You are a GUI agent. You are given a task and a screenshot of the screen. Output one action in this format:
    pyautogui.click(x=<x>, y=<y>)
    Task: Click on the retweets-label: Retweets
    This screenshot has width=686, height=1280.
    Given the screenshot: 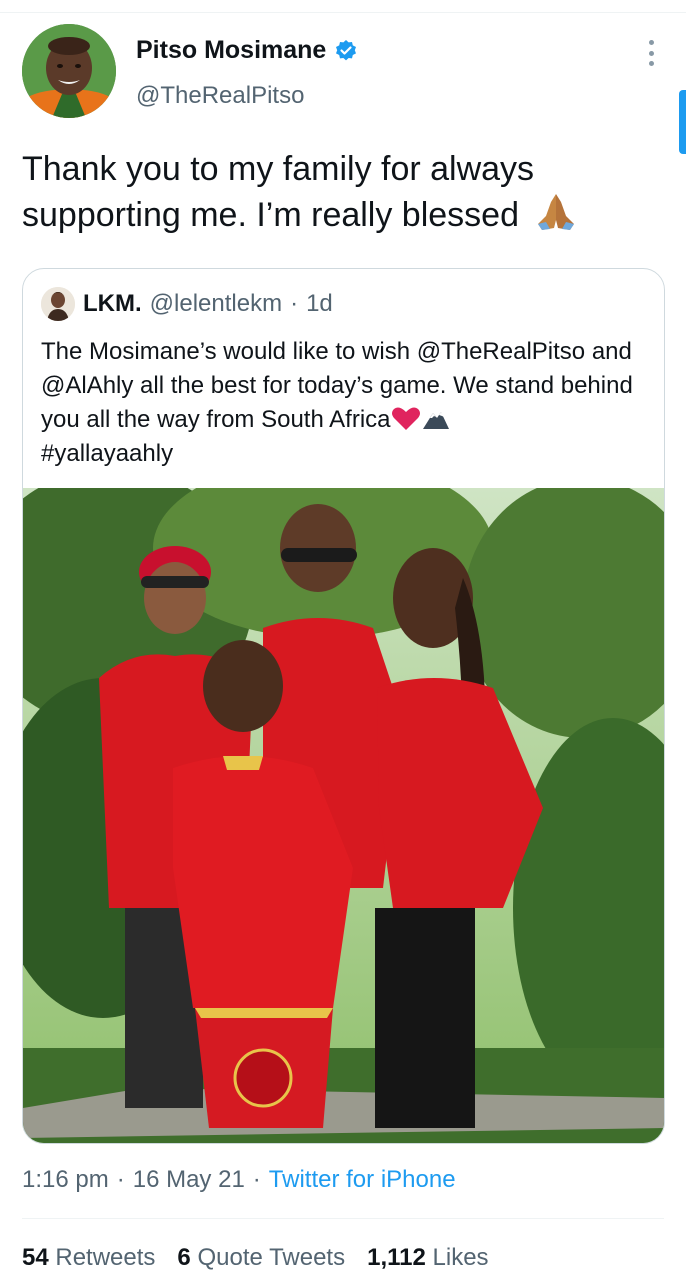 What is the action you would take?
    pyautogui.click(x=105, y=1257)
    